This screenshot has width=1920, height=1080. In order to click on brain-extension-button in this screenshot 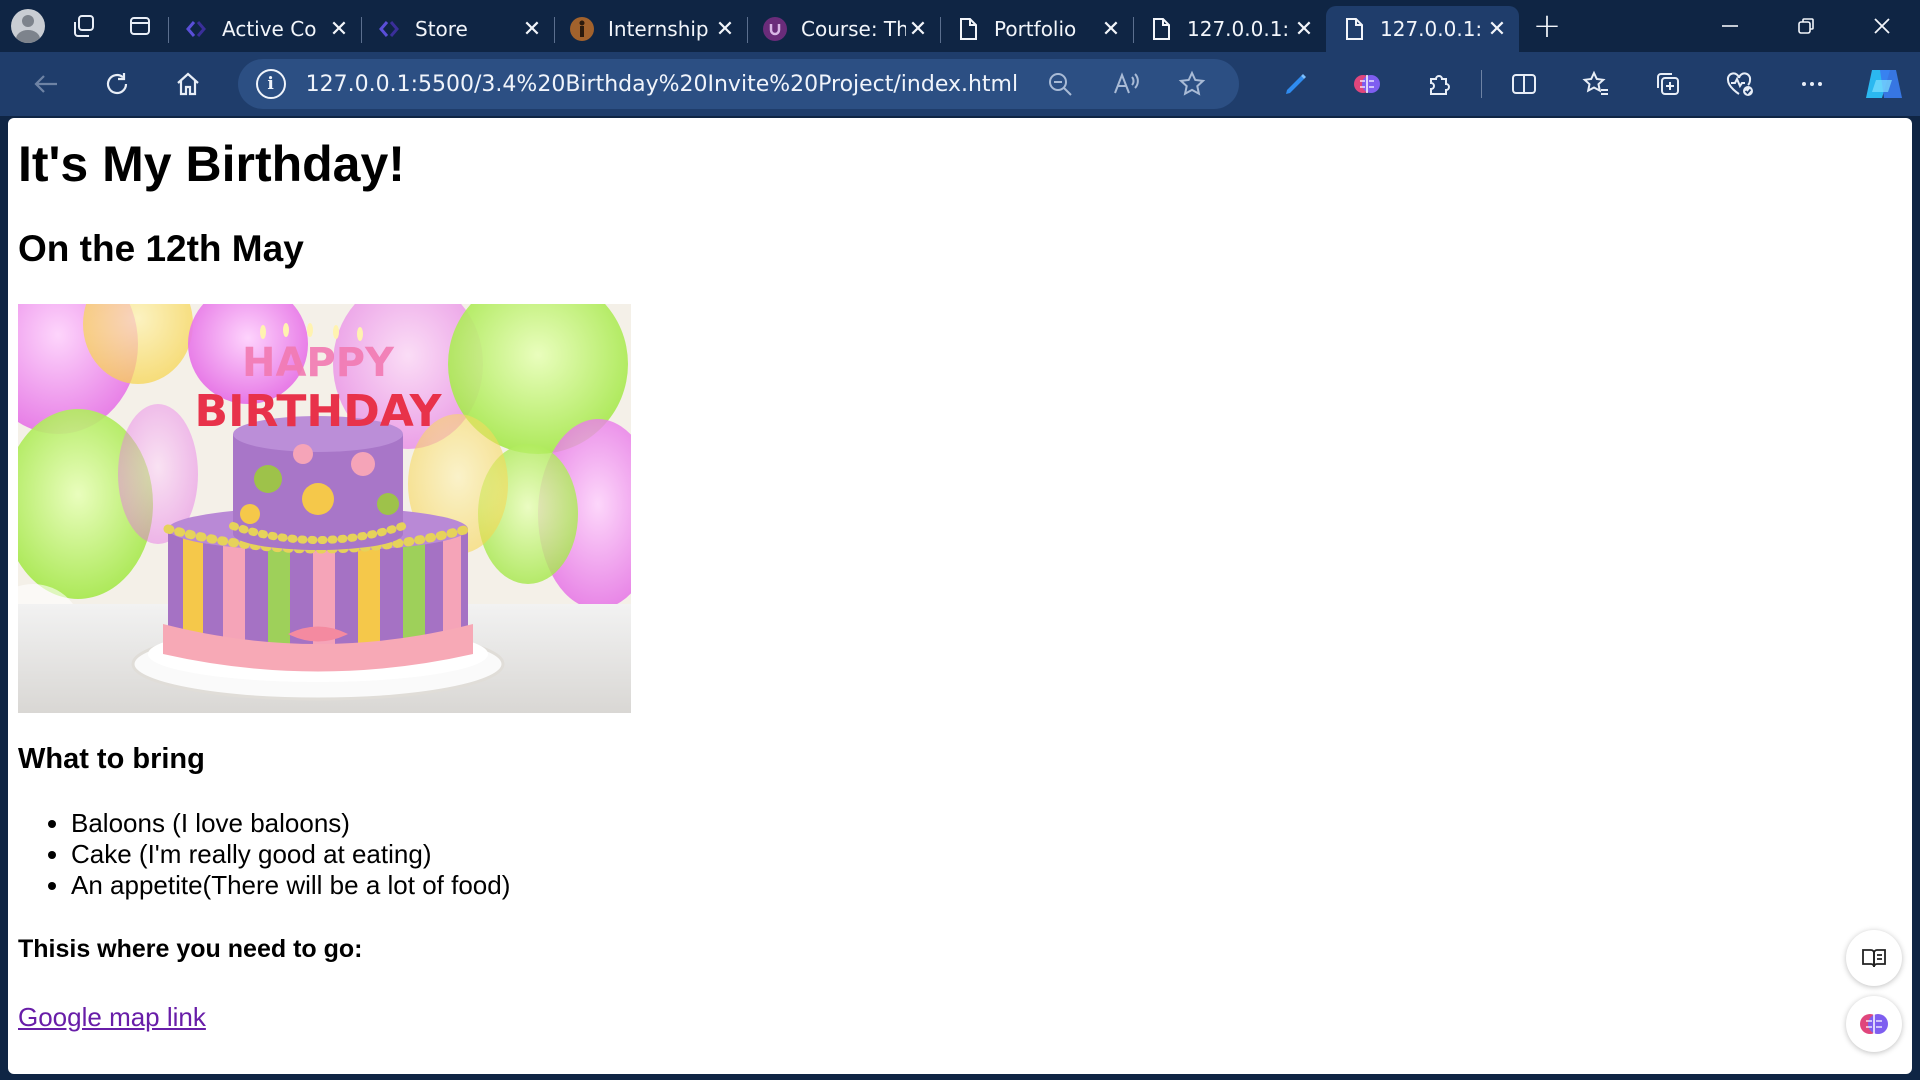, I will do `click(1367, 84)`.